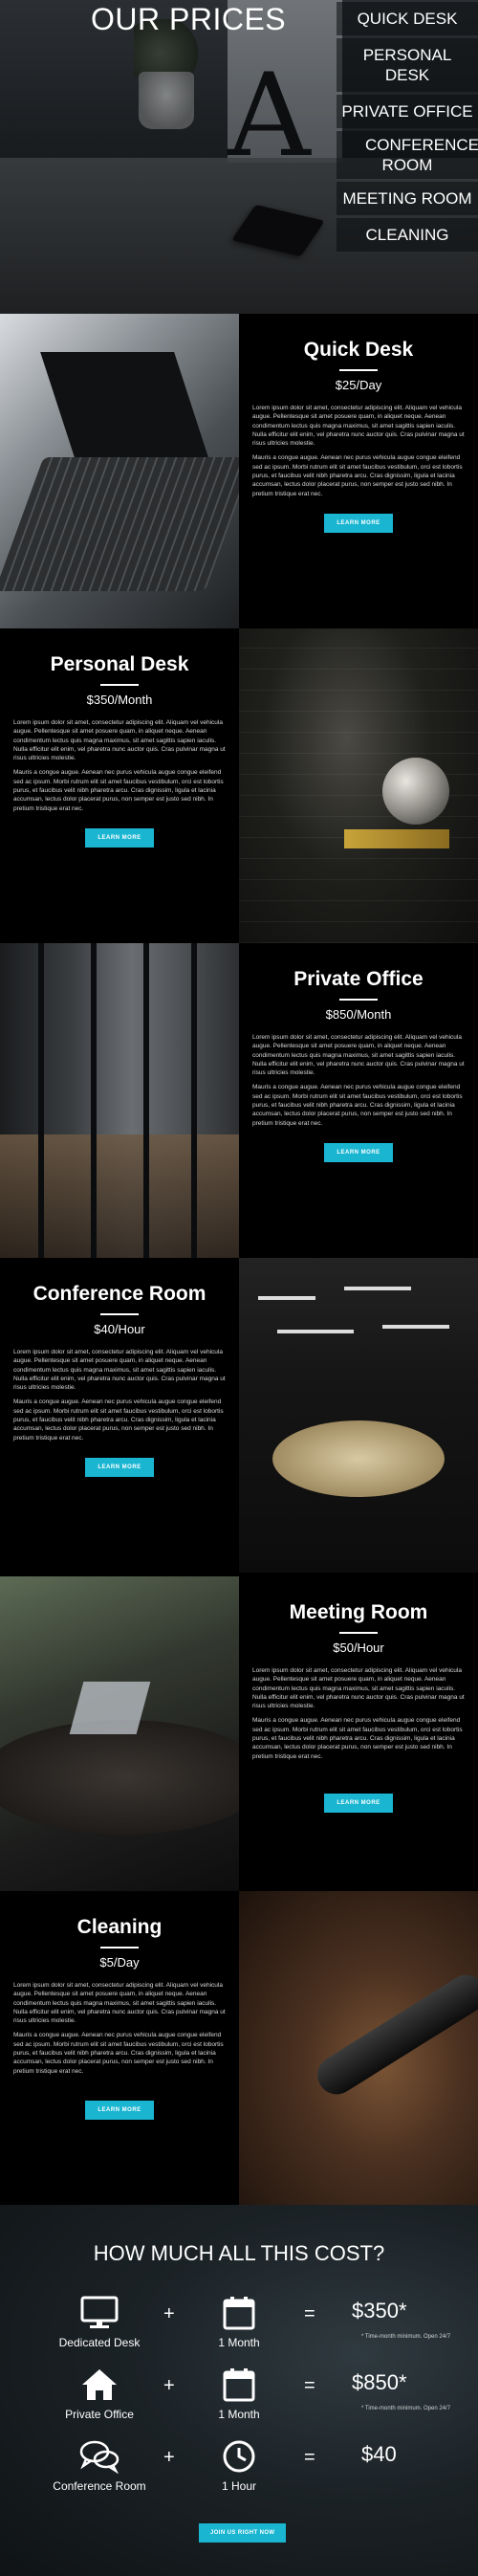 Image resolution: width=478 pixels, height=2576 pixels. I want to click on section-title: Private Office, so click(358, 979).